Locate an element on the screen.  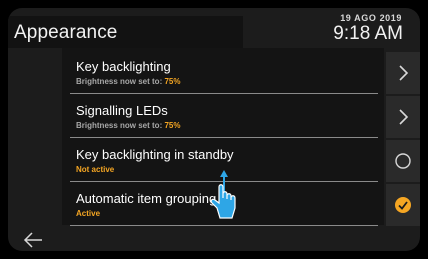
key-backlighting-chevron-button is located at coordinates (403, 73).